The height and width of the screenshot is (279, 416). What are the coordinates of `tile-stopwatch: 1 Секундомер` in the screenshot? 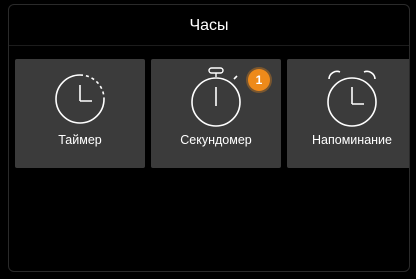 It's located at (216, 113).